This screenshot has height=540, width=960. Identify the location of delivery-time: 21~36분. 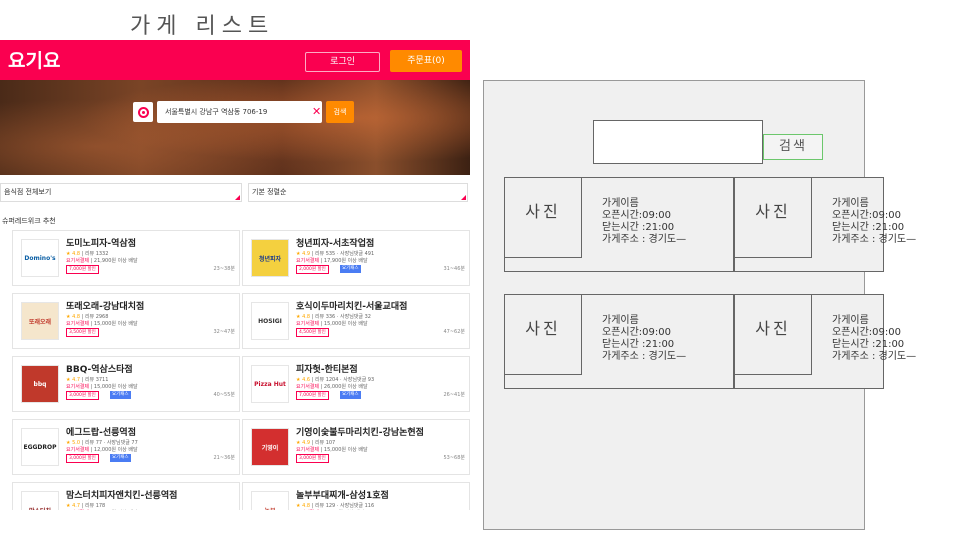
(224, 458).